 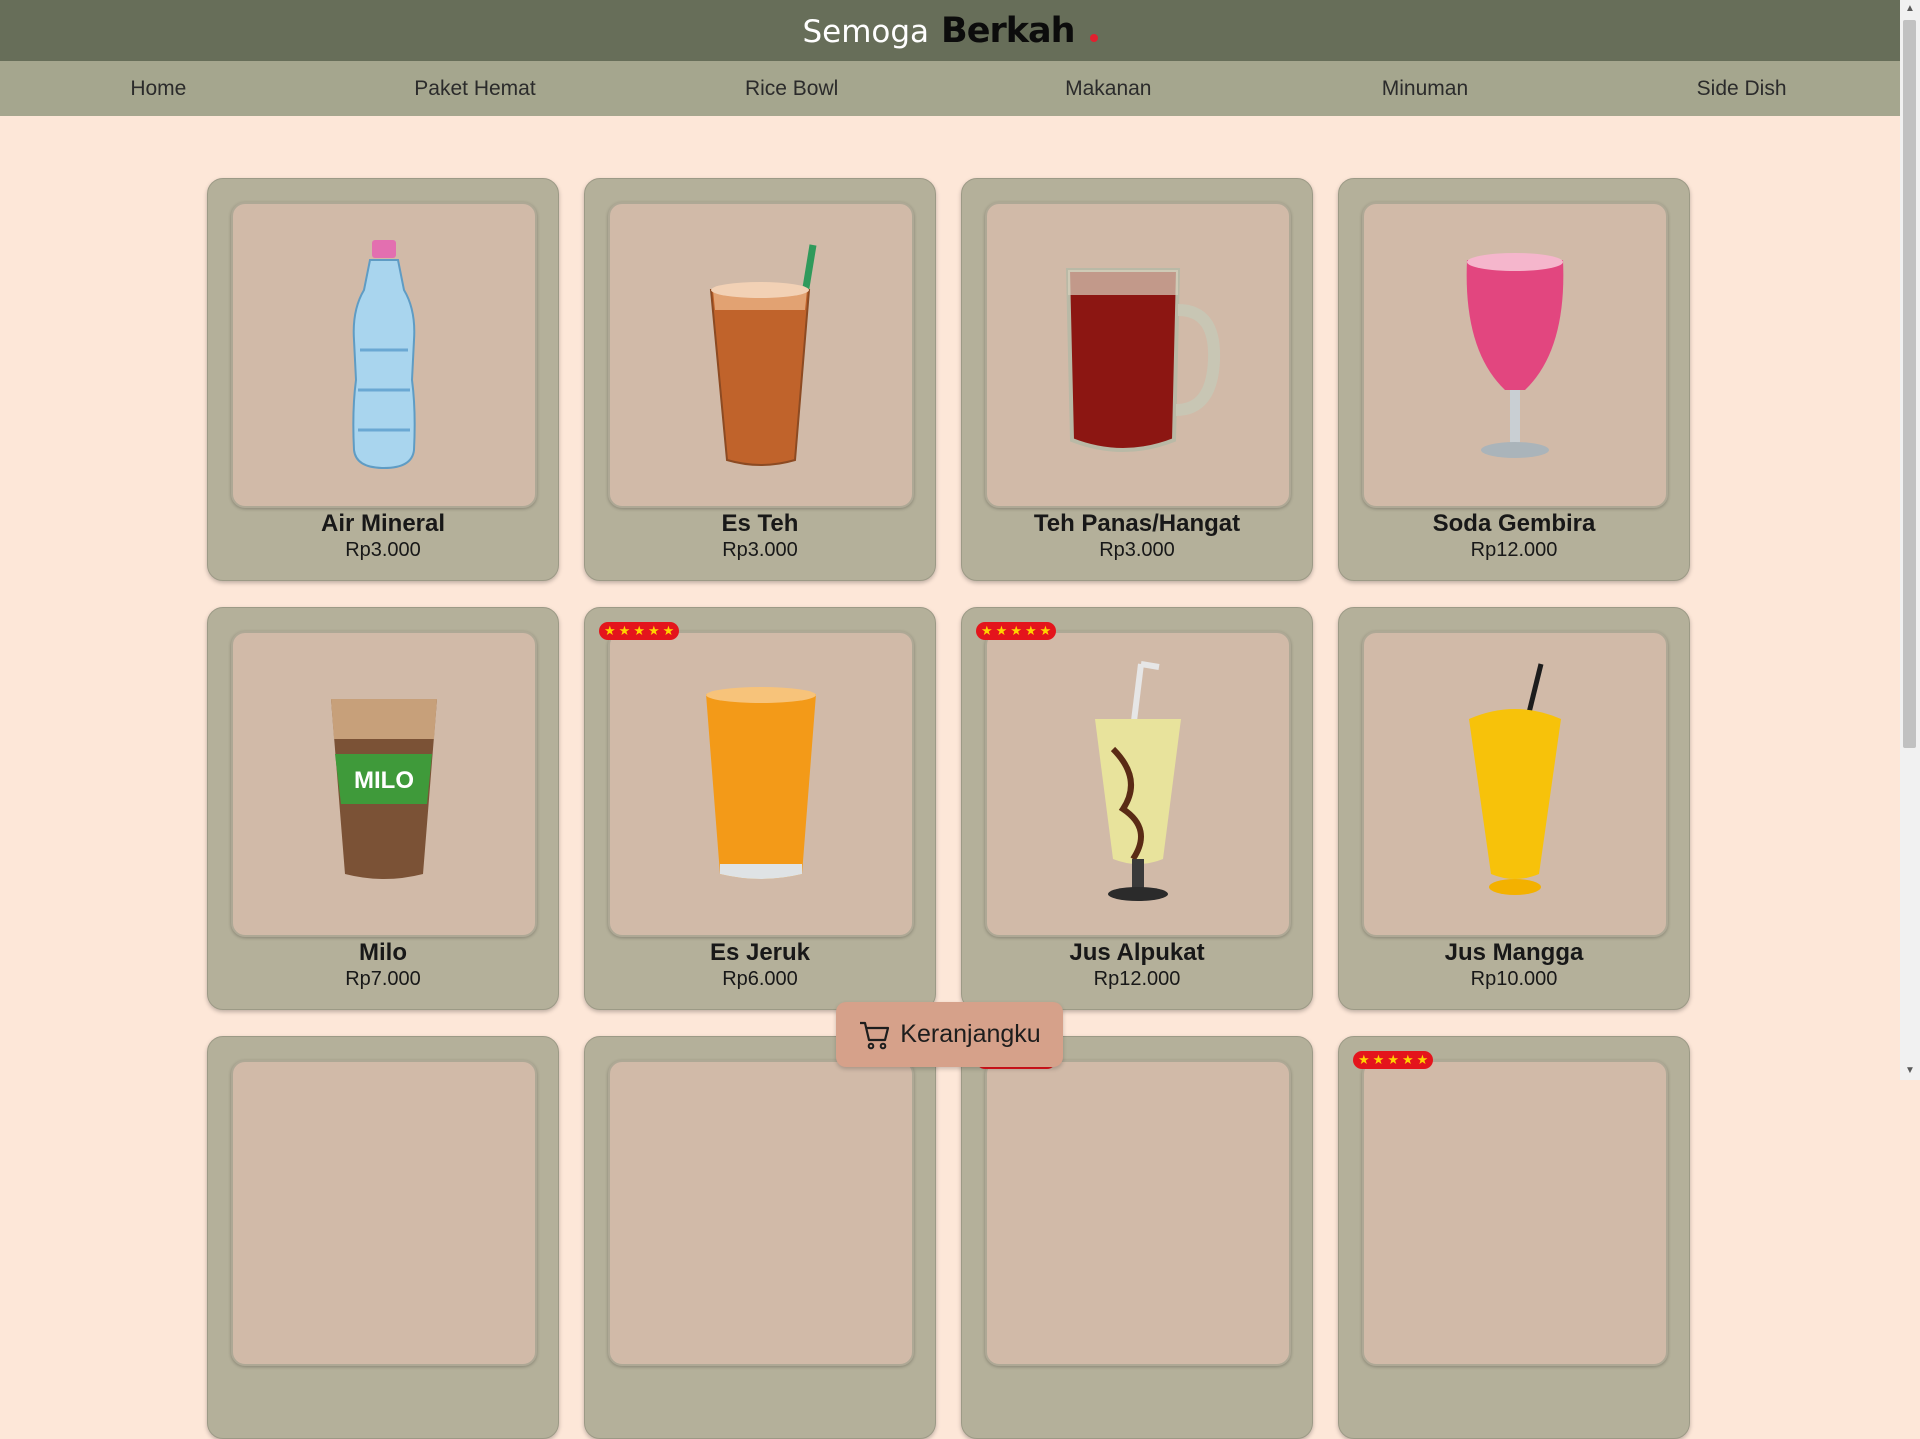 I want to click on hot-tea-mug-icon, so click(x=1143, y=360).